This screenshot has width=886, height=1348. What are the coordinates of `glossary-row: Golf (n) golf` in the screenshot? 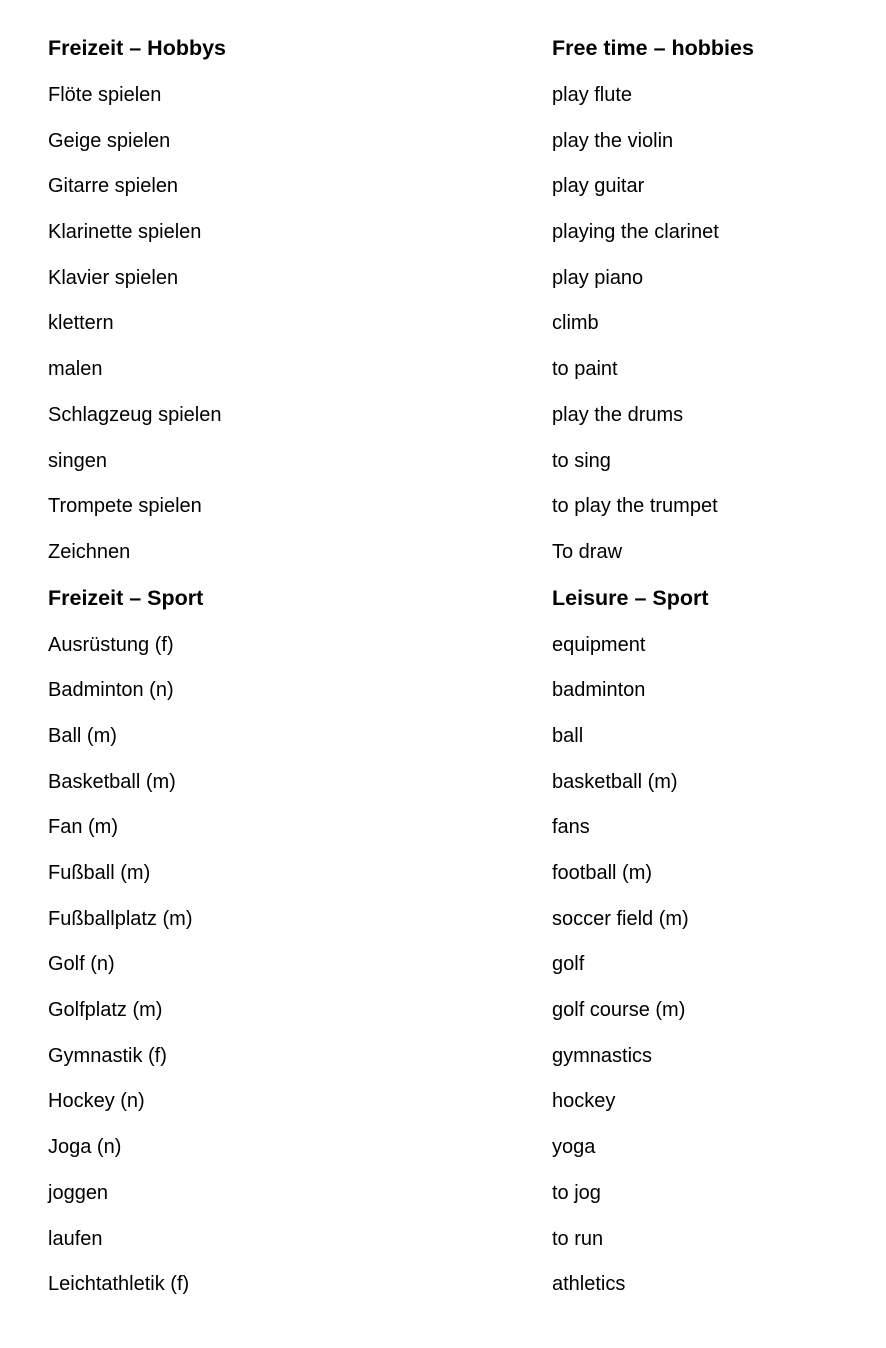 It's located at (443, 965).